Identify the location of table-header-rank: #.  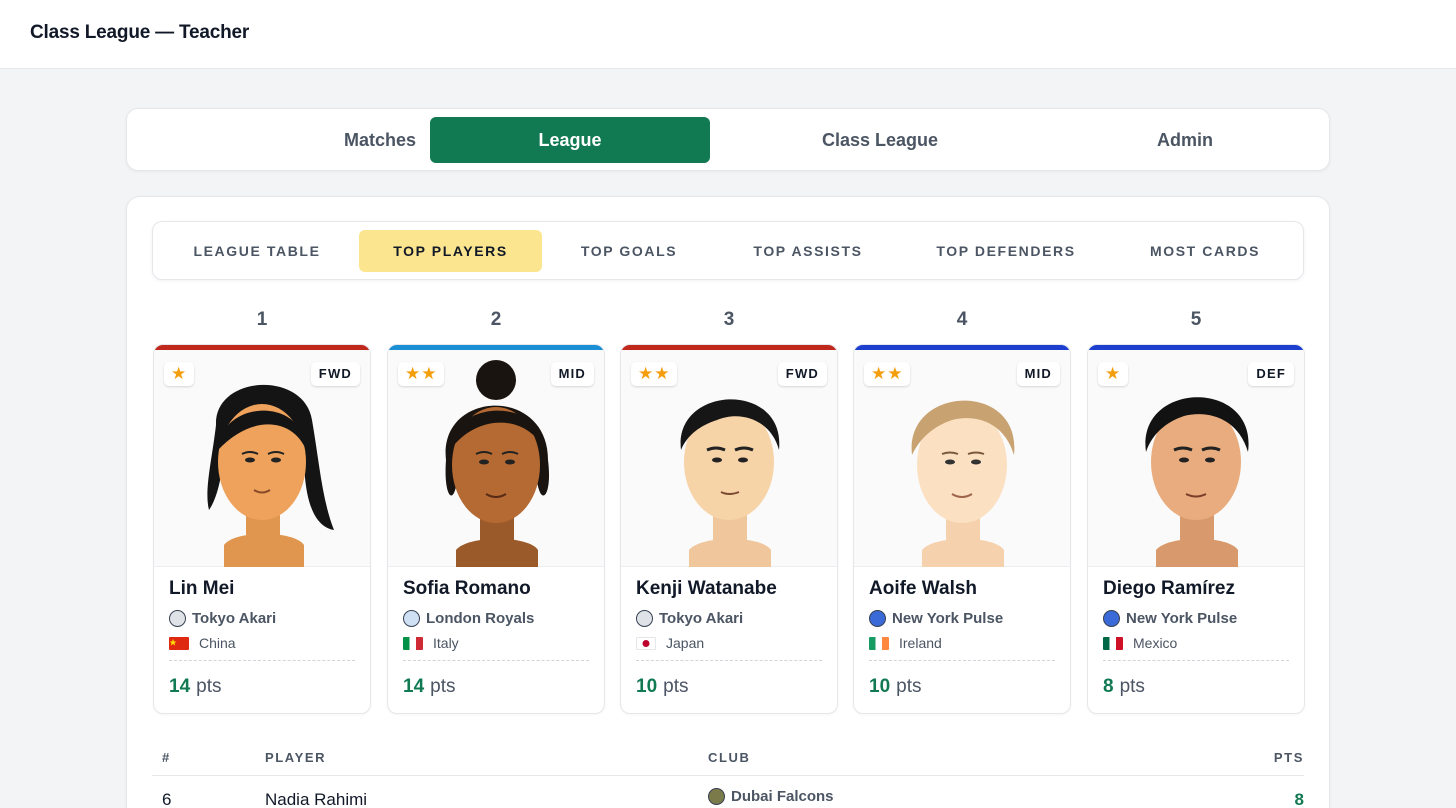
(166, 757).